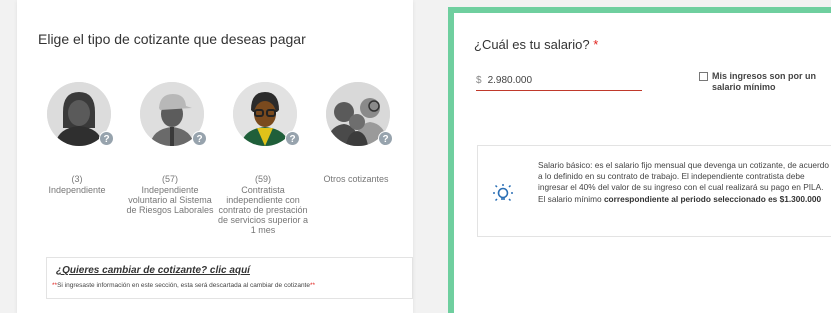 Image resolution: width=831 pixels, height=313 pixels. I want to click on option-label: Otros cotizantes, so click(356, 179).